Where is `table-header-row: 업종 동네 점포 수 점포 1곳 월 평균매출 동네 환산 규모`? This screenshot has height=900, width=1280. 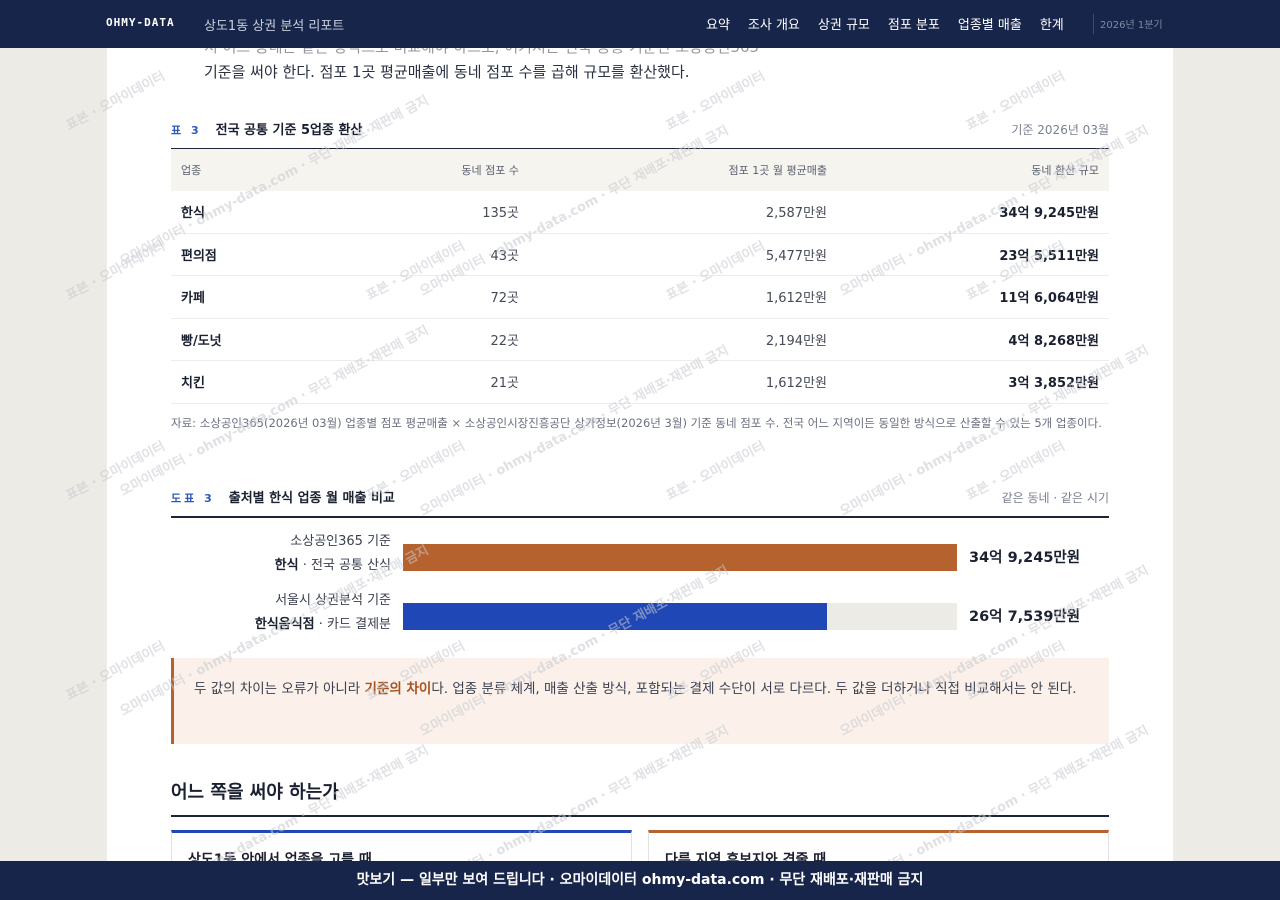
table-header-row: 업종 동네 점포 수 점포 1곳 월 평균매출 동네 환산 규모 is located at coordinates (640, 169).